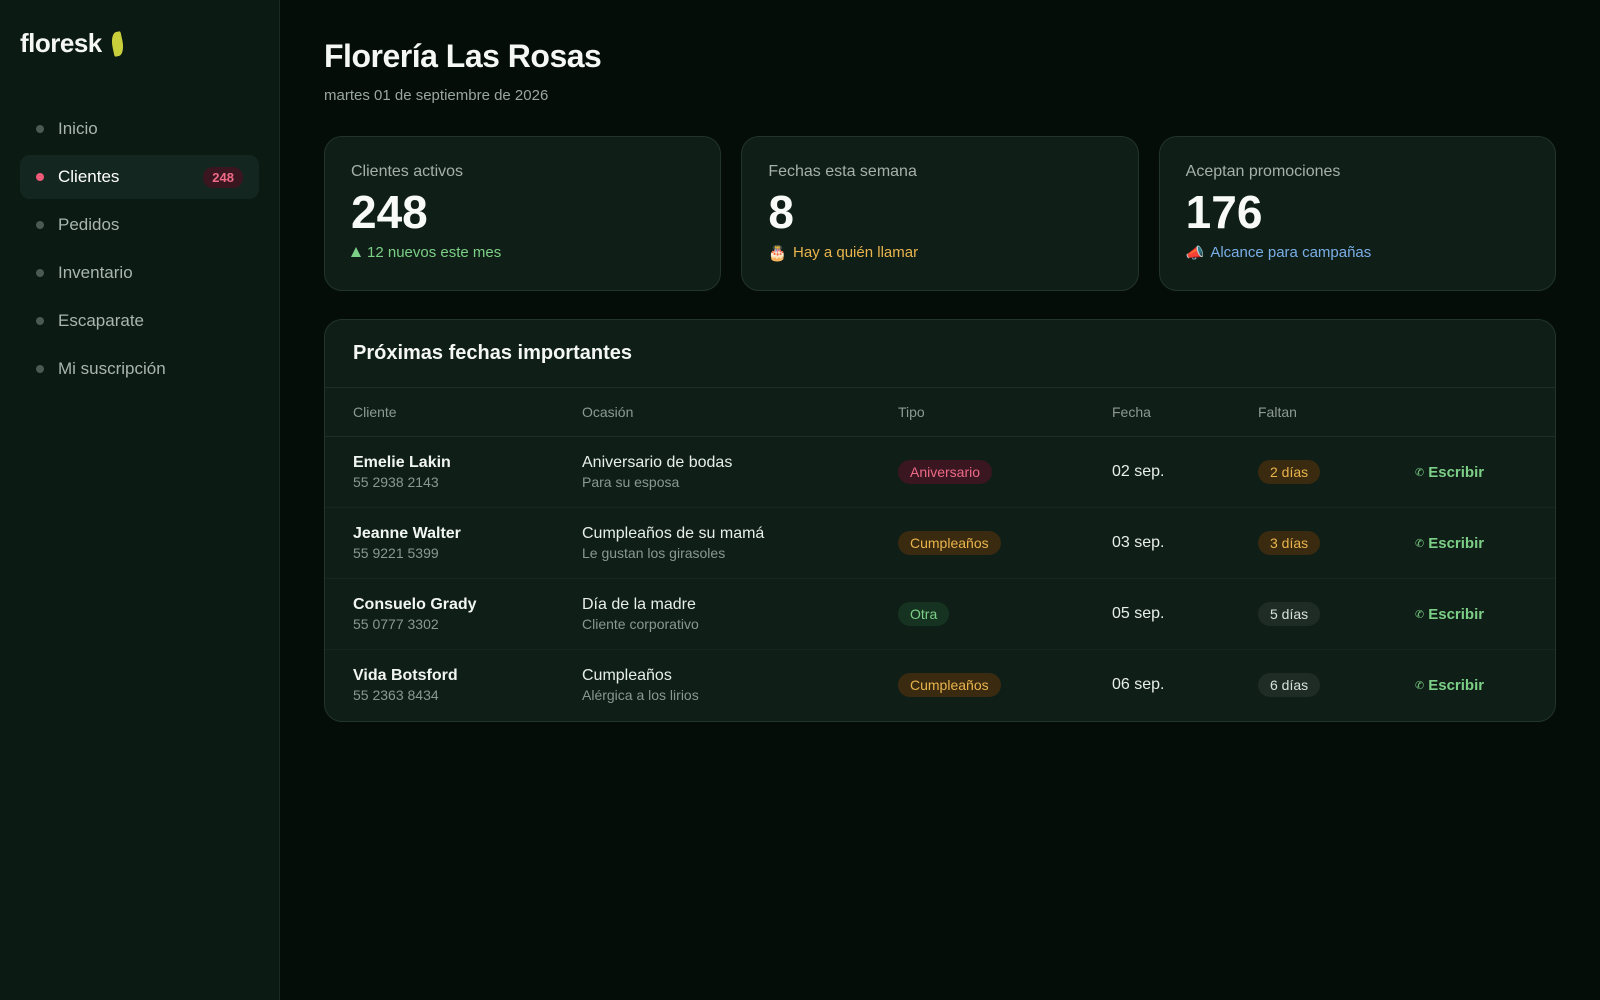  What do you see at coordinates (640, 695) in the screenshot?
I see `occasion-note: Alérgica a los lirios` at bounding box center [640, 695].